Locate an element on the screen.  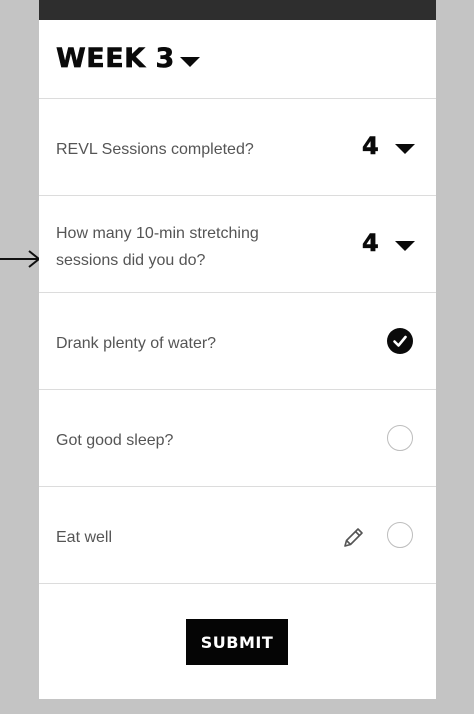
row-label-line2: sessions did you do? is located at coordinates (131, 260).